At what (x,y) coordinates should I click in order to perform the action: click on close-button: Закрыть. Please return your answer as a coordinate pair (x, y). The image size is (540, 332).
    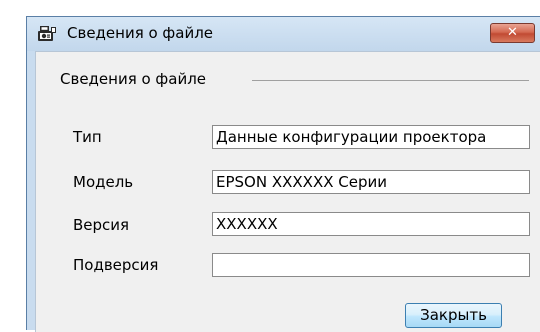
    Looking at the image, I should click on (453, 315).